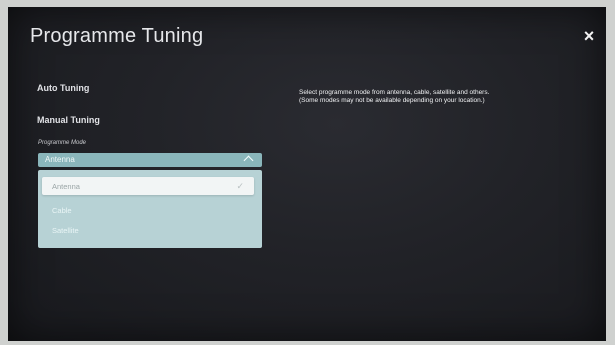 The image size is (615, 345). What do you see at coordinates (148, 230) in the screenshot?
I see `option-satellite: Satellite` at bounding box center [148, 230].